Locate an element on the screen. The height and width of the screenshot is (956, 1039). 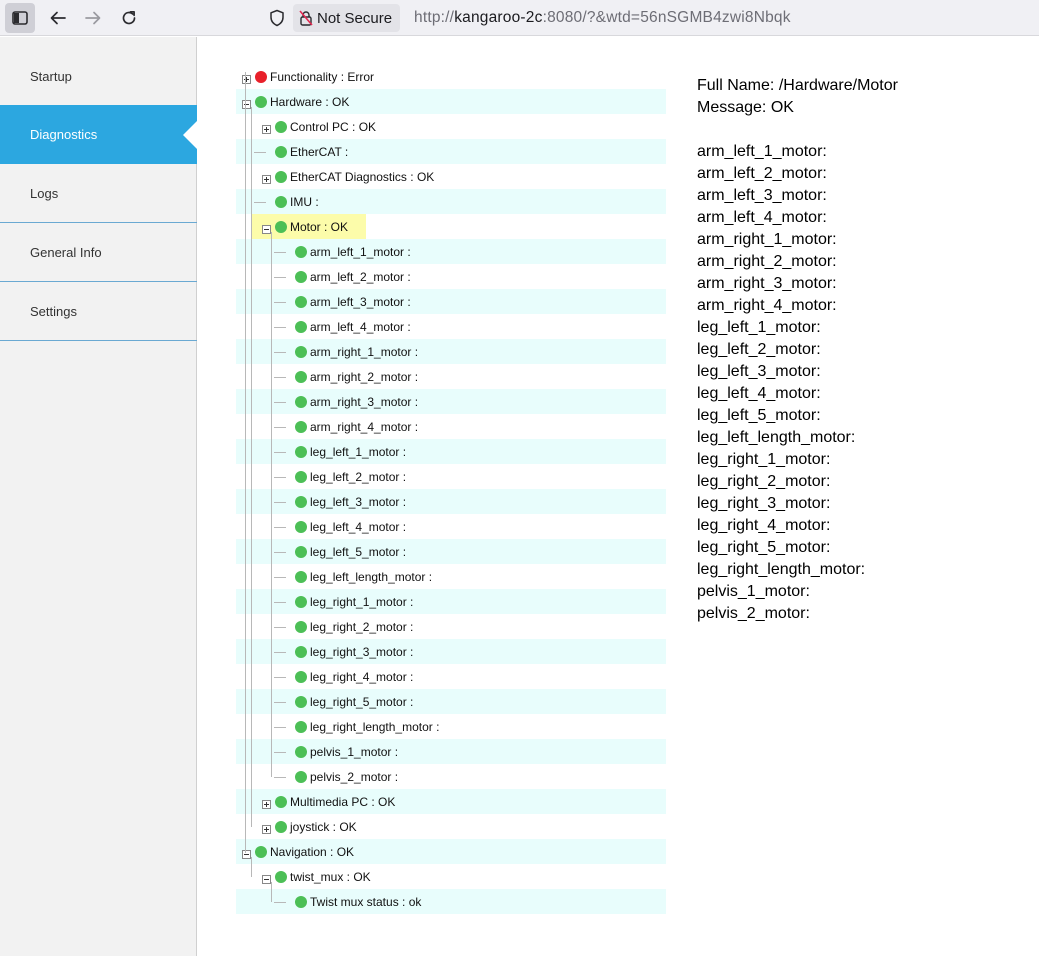
tree-node: leg_left_5_motor : is located at coordinates (344, 551).